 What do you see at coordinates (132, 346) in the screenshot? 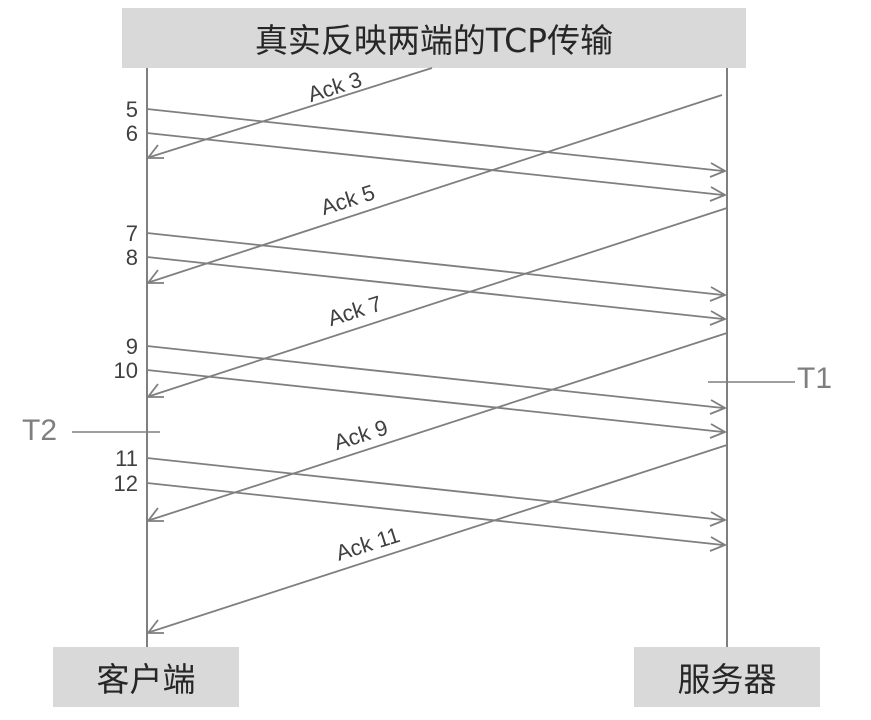
I see `segment-label: 9` at bounding box center [132, 346].